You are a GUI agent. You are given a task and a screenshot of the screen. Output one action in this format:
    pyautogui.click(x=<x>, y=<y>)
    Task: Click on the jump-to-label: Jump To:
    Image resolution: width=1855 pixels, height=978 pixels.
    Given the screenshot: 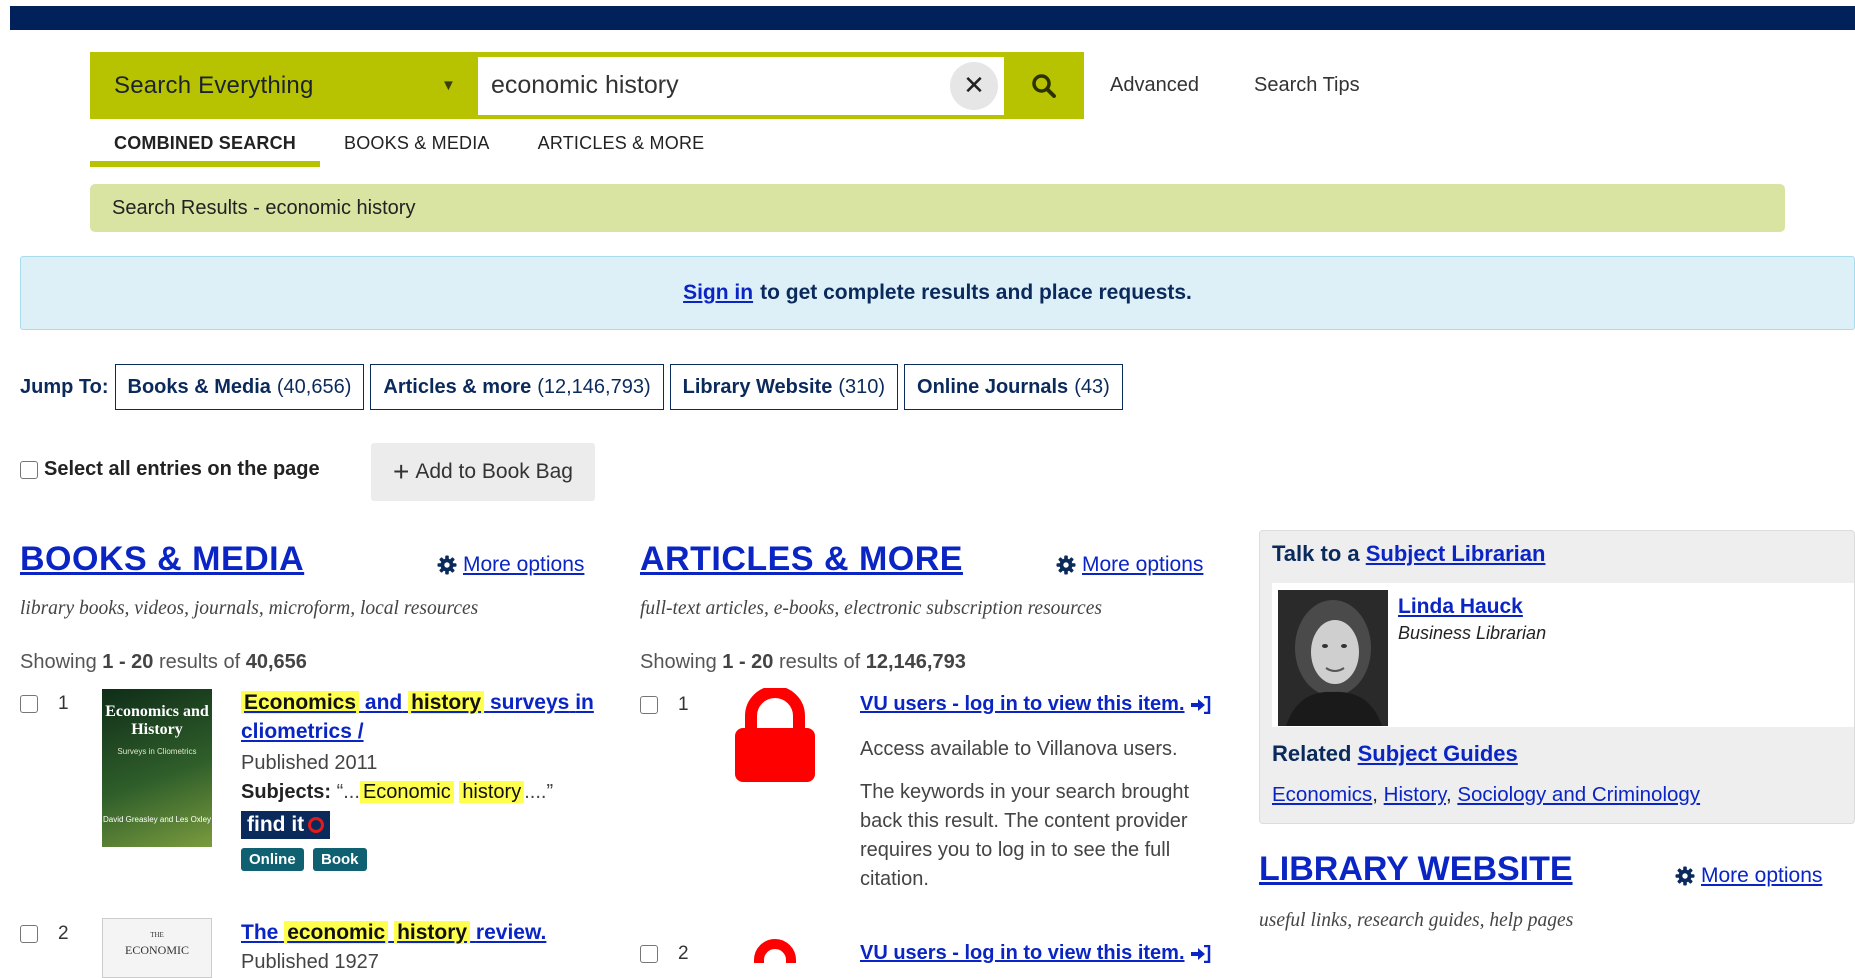 What is the action you would take?
    pyautogui.click(x=64, y=386)
    